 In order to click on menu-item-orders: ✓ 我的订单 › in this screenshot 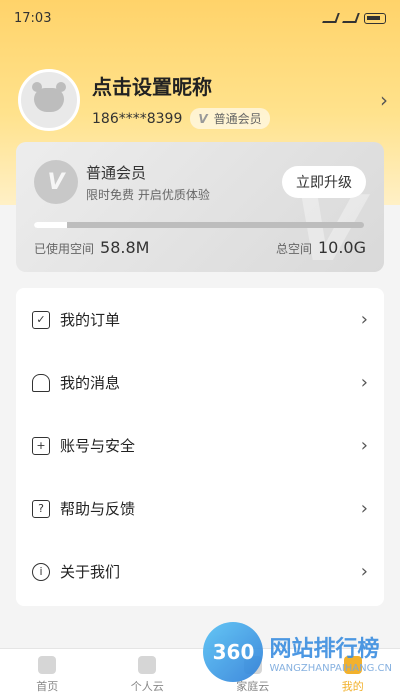, I will do `click(200, 319)`.